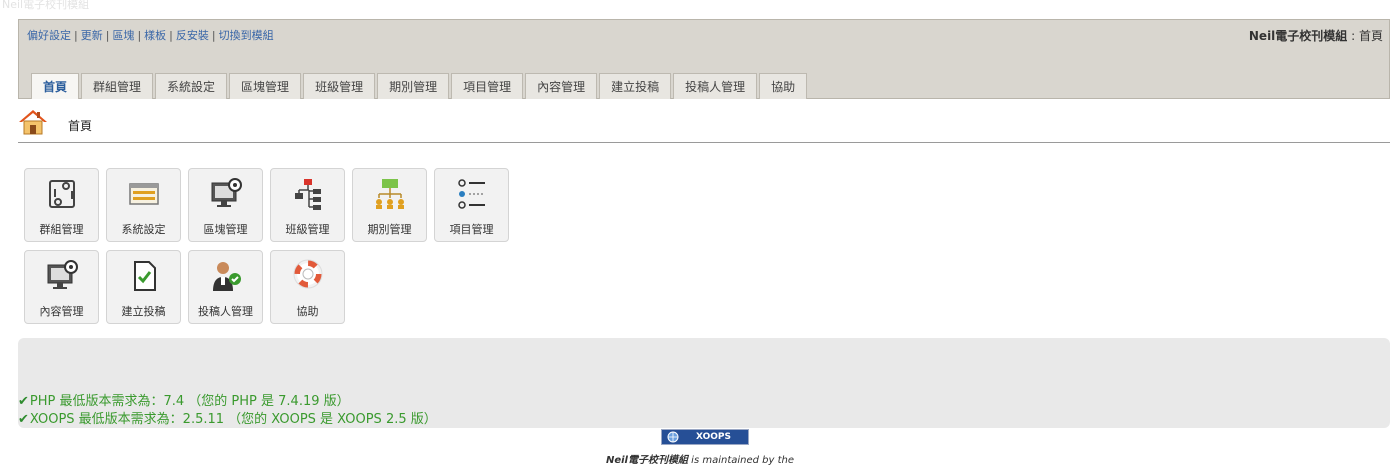 Image resolution: width=1400 pixels, height=472 pixels. Describe the element at coordinates (713, 437) in the screenshot. I see `xoops-badge-text: XOOPS` at that location.